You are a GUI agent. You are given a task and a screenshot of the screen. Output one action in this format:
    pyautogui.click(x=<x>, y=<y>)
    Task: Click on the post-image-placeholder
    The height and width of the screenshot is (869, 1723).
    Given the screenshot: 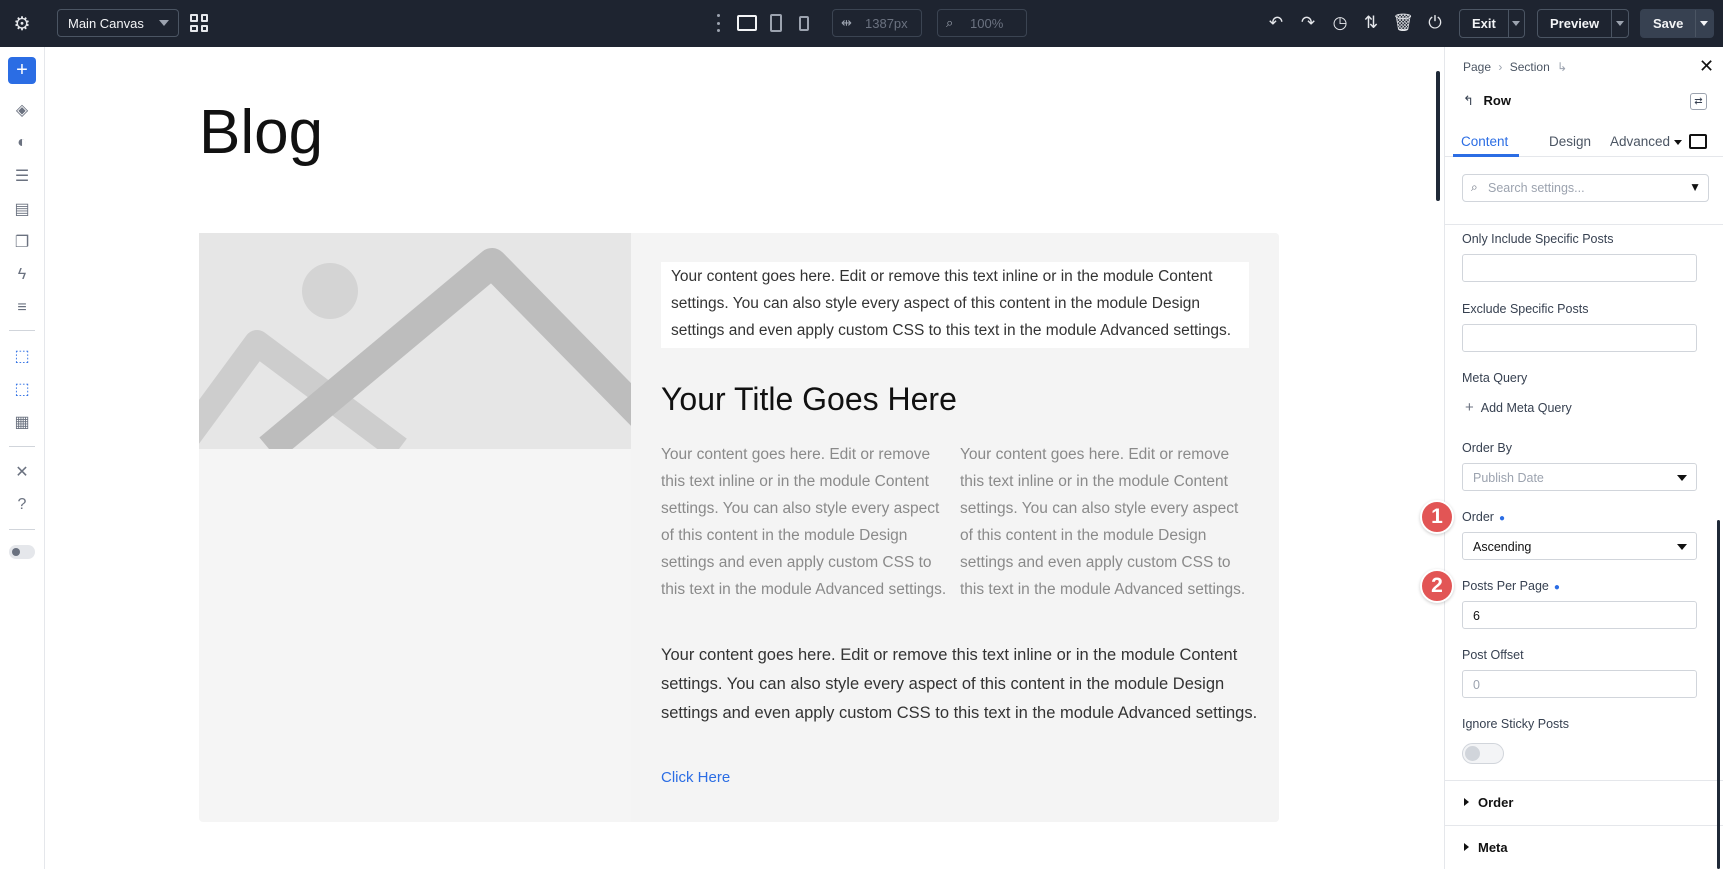 What is the action you would take?
    pyautogui.click(x=415, y=341)
    